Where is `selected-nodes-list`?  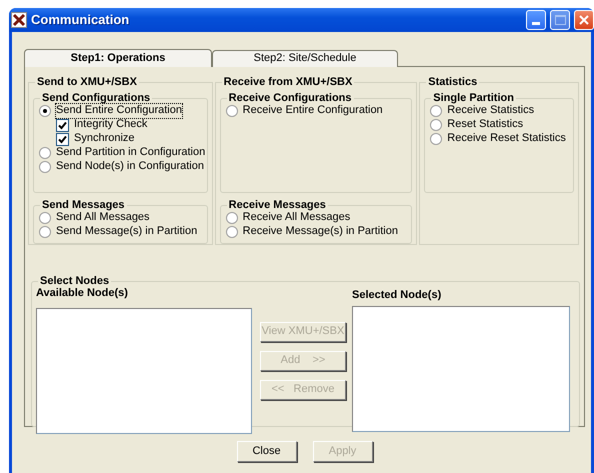
selected-nodes-list is located at coordinates (461, 369).